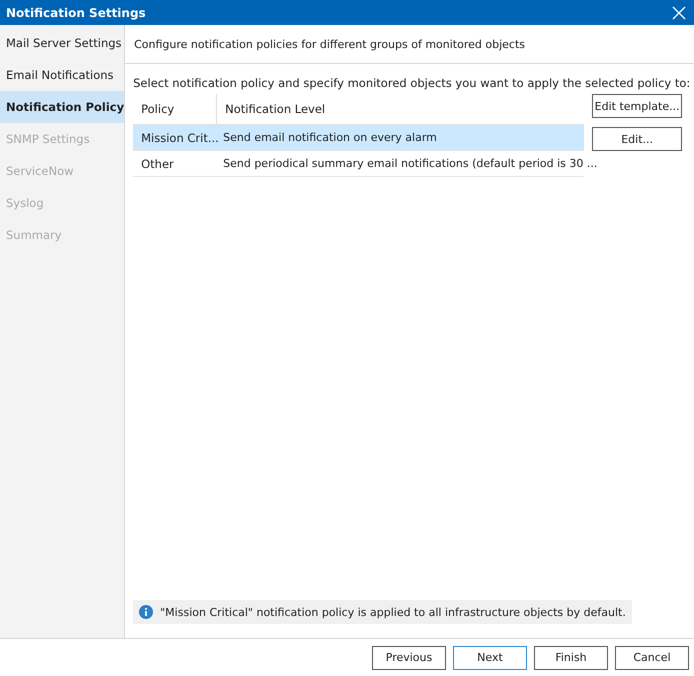  Describe the element at coordinates (62, 75) in the screenshot. I see `sidebar-item: Email Notifications` at that location.